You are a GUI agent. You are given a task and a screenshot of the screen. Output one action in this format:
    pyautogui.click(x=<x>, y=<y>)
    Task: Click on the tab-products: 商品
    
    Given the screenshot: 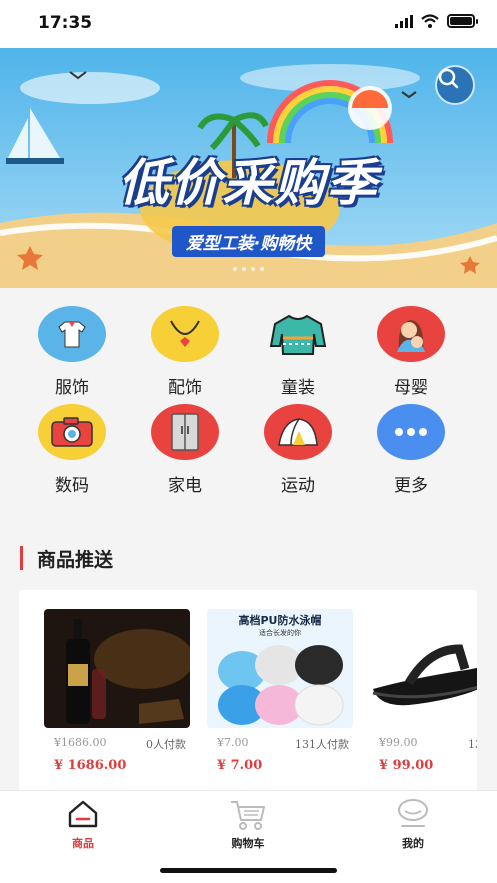 What is the action you would take?
    pyautogui.click(x=83, y=824)
    